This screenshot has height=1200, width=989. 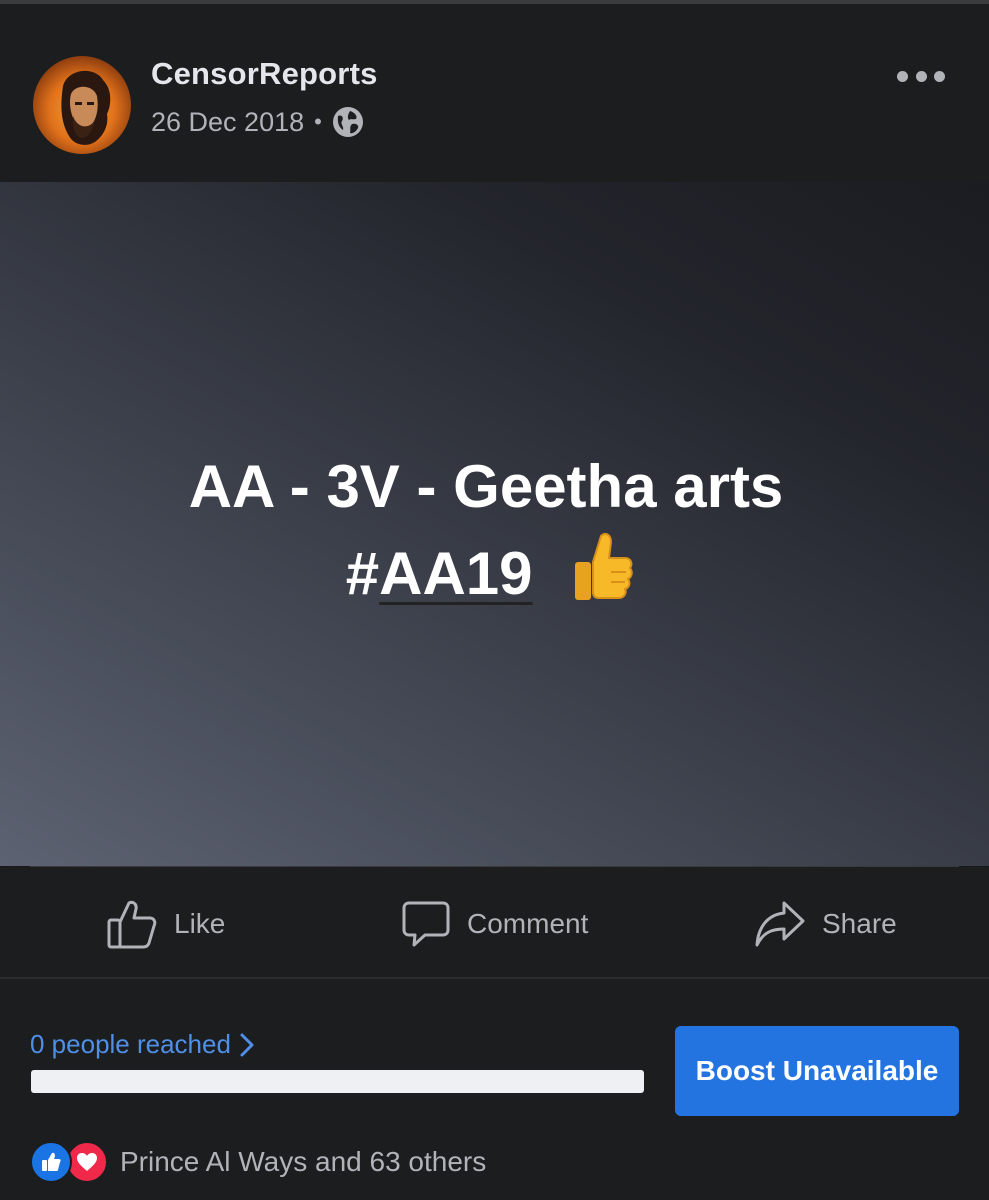 What do you see at coordinates (362, 573) in the screenshot?
I see `hashtag-symbol: #` at bounding box center [362, 573].